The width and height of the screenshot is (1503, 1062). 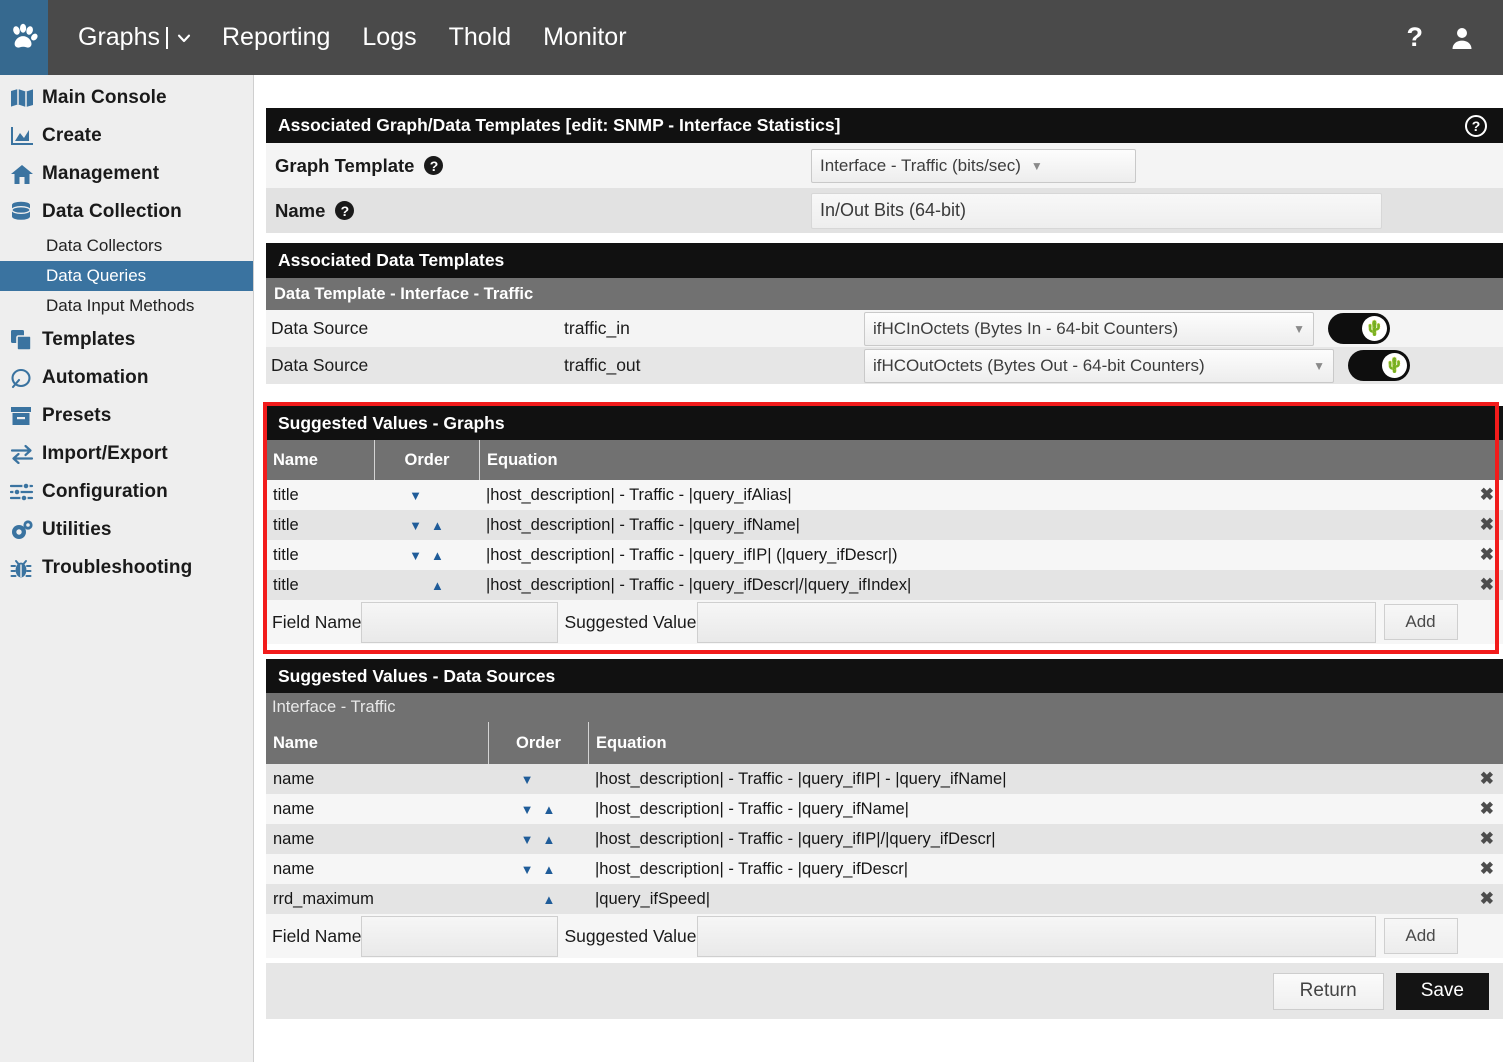 I want to click on sidebar-item-utilities: Utilities, so click(x=126, y=530).